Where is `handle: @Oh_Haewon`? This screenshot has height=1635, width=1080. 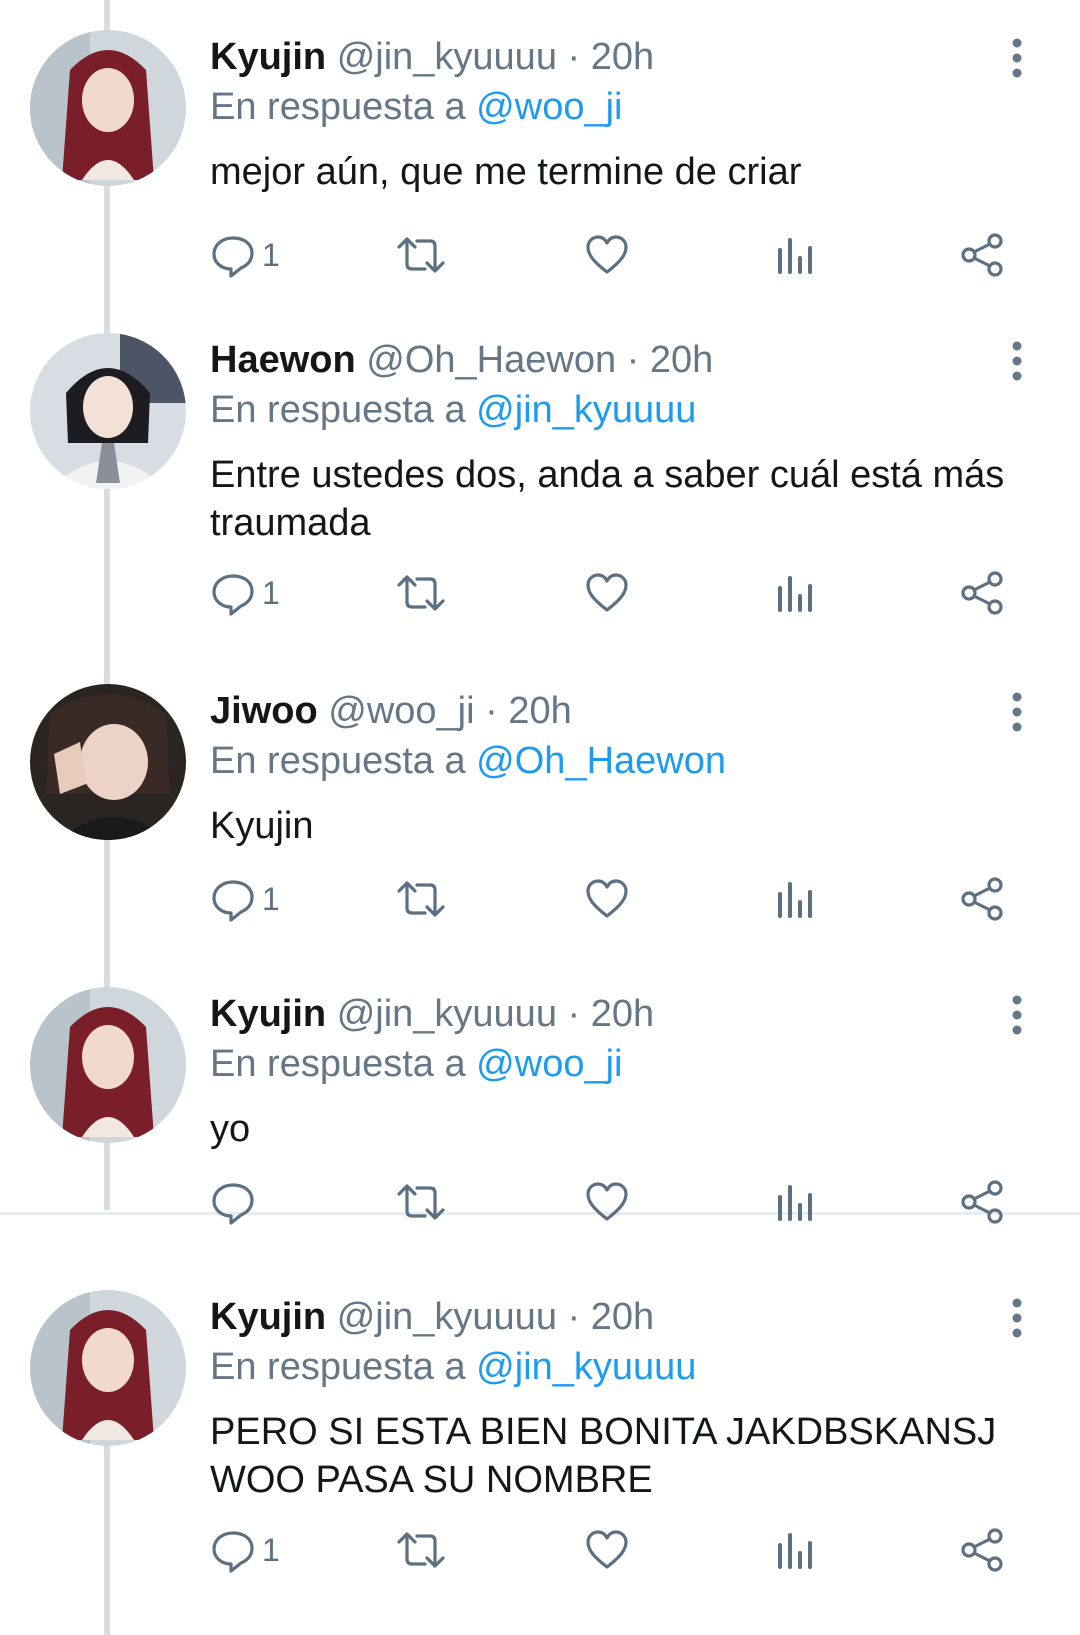
handle: @Oh_Haewon is located at coordinates (491, 360).